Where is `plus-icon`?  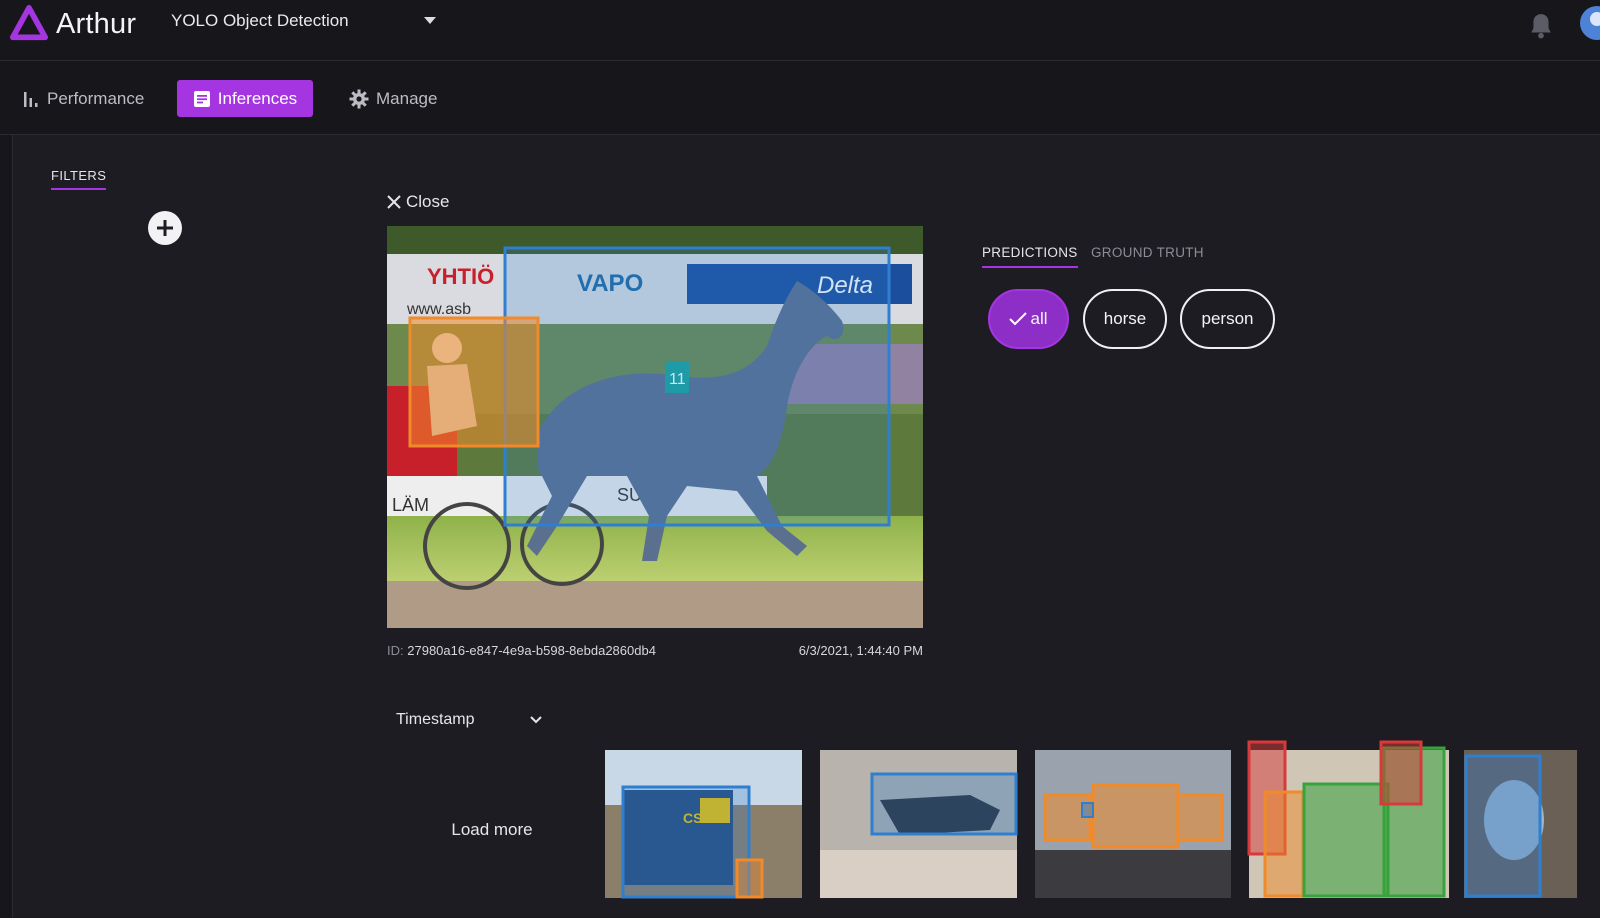 plus-icon is located at coordinates (165, 228).